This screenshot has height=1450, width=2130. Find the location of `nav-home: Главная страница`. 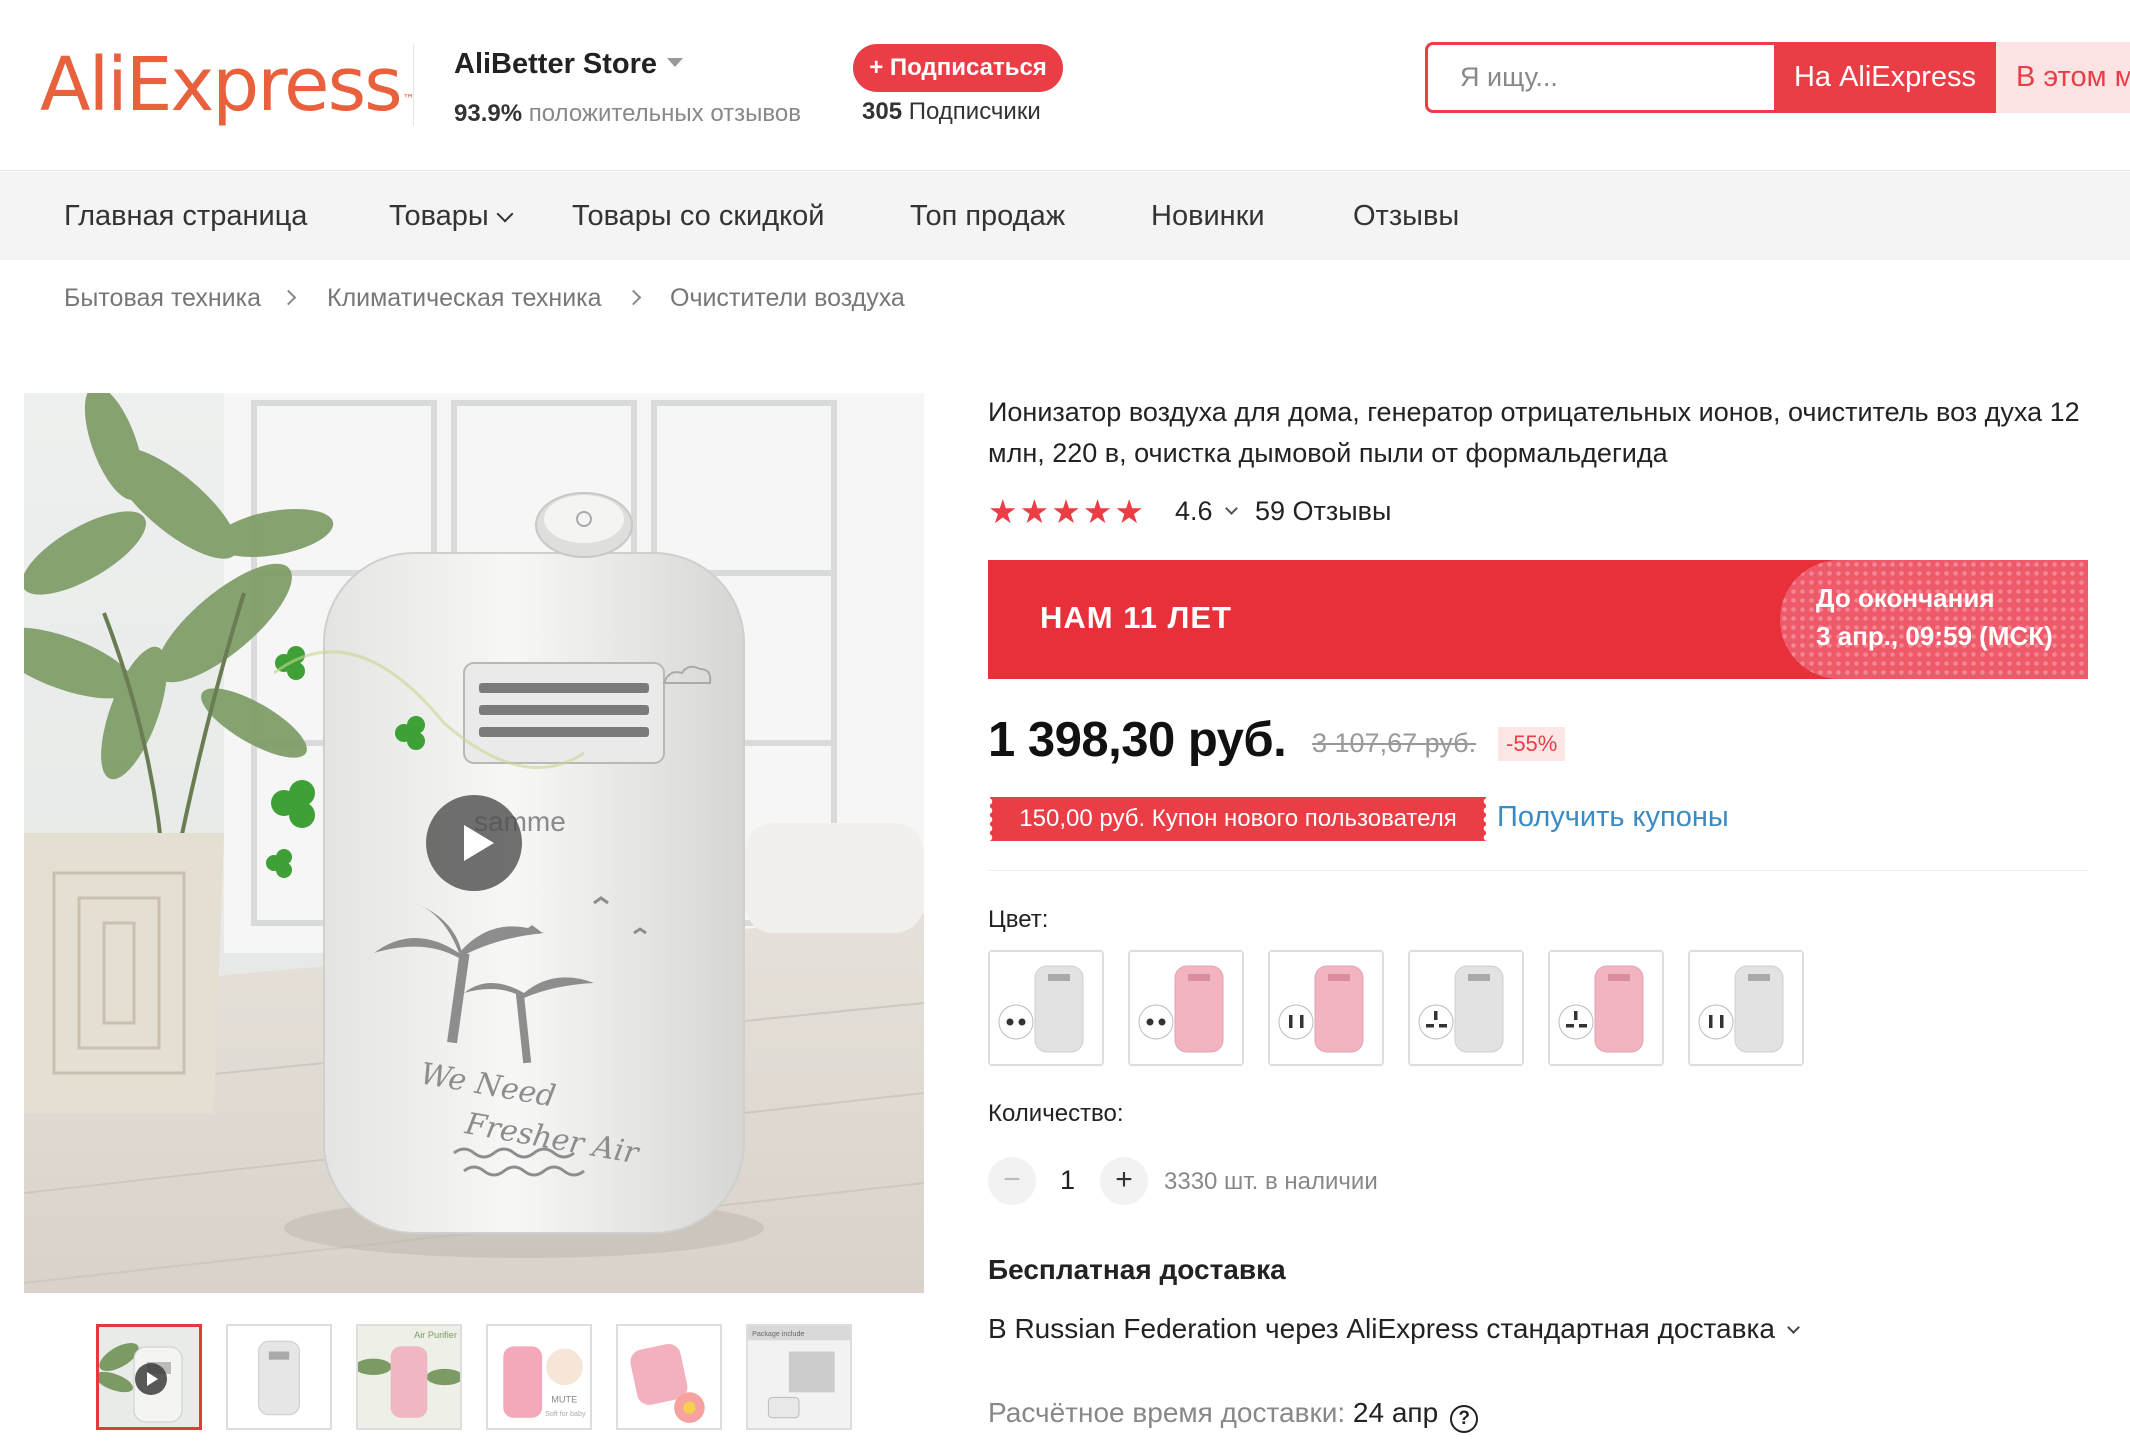

nav-home: Главная страница is located at coordinates (185, 216).